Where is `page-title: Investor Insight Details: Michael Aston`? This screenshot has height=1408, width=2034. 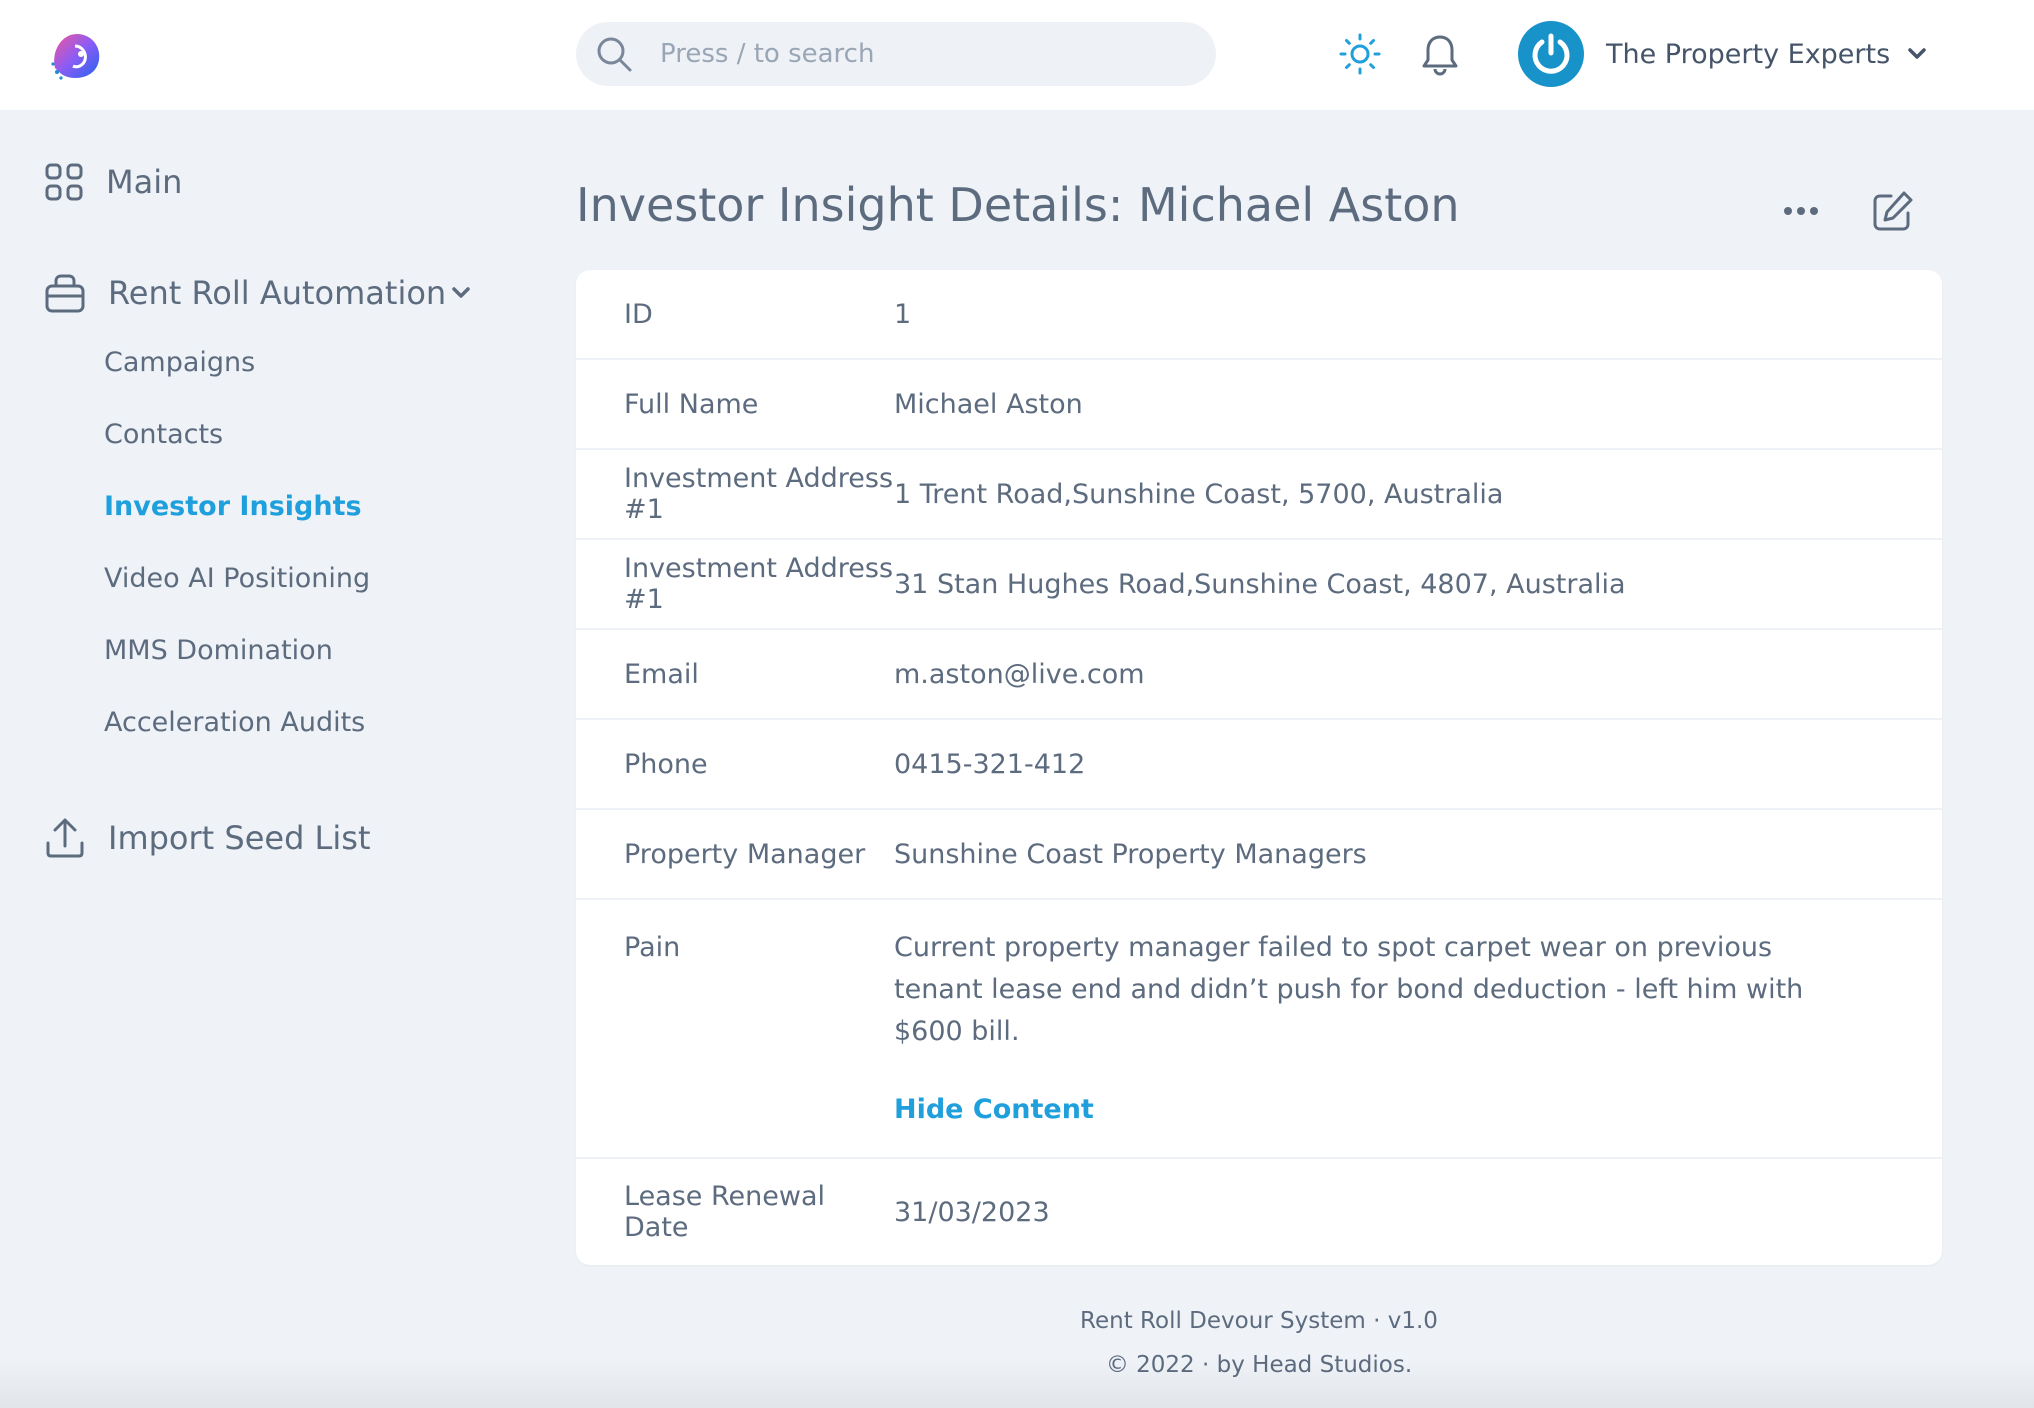 page-title: Investor Insight Details: Michael Aston is located at coordinates (1018, 205).